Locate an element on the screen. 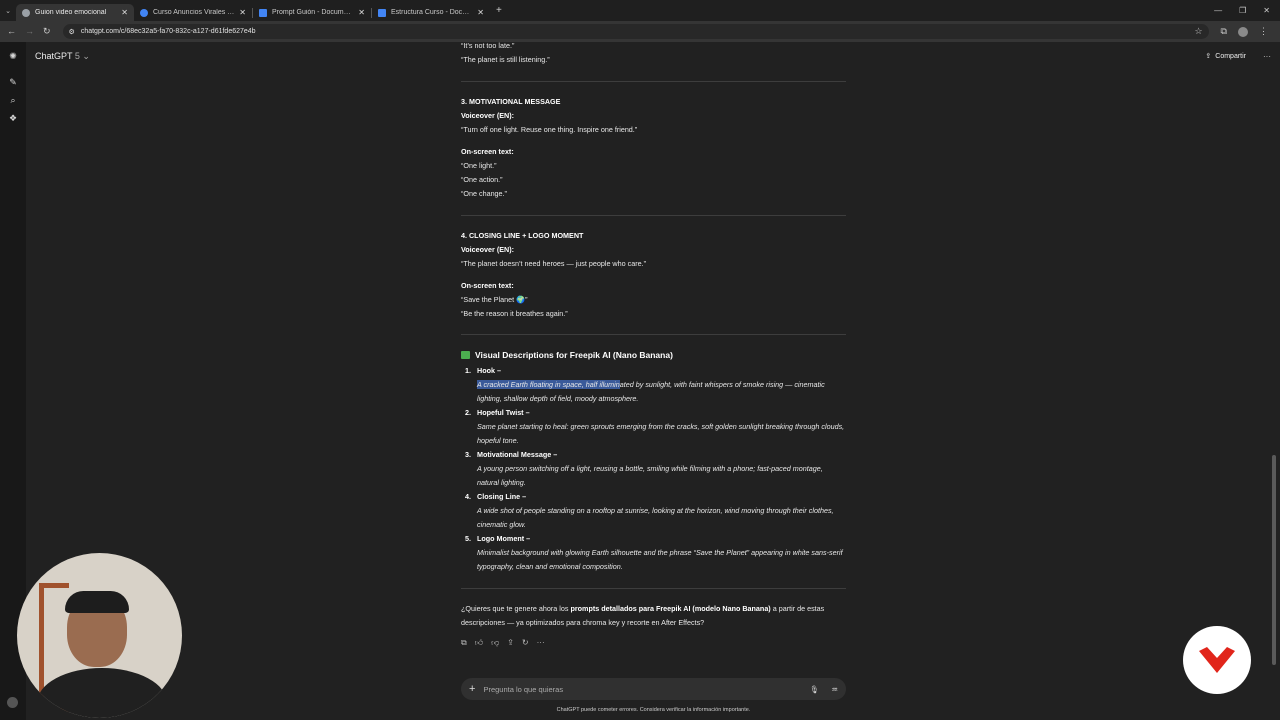  tab-prompt-guion: Prompt Guión - Documentos d... ✕ is located at coordinates (312, 12).